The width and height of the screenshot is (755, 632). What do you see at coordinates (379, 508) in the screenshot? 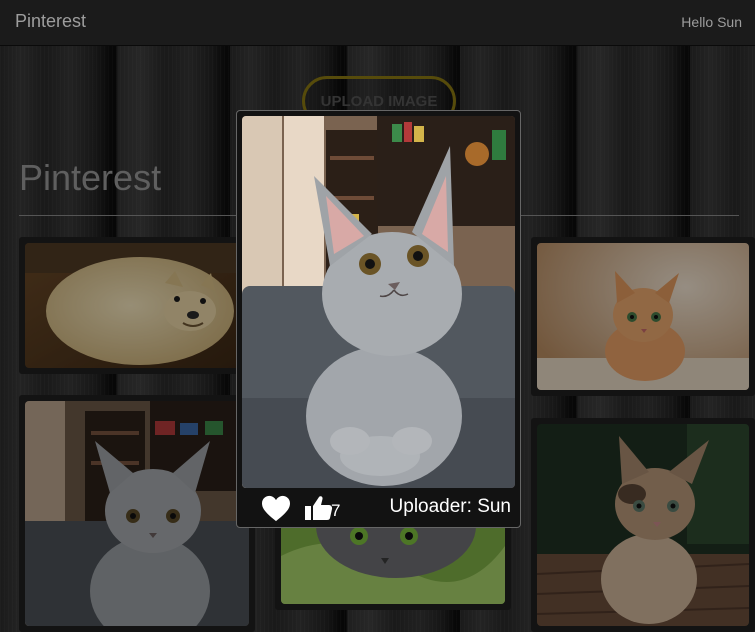
I see `modal-footer: 7 Uploader: Sun` at bounding box center [379, 508].